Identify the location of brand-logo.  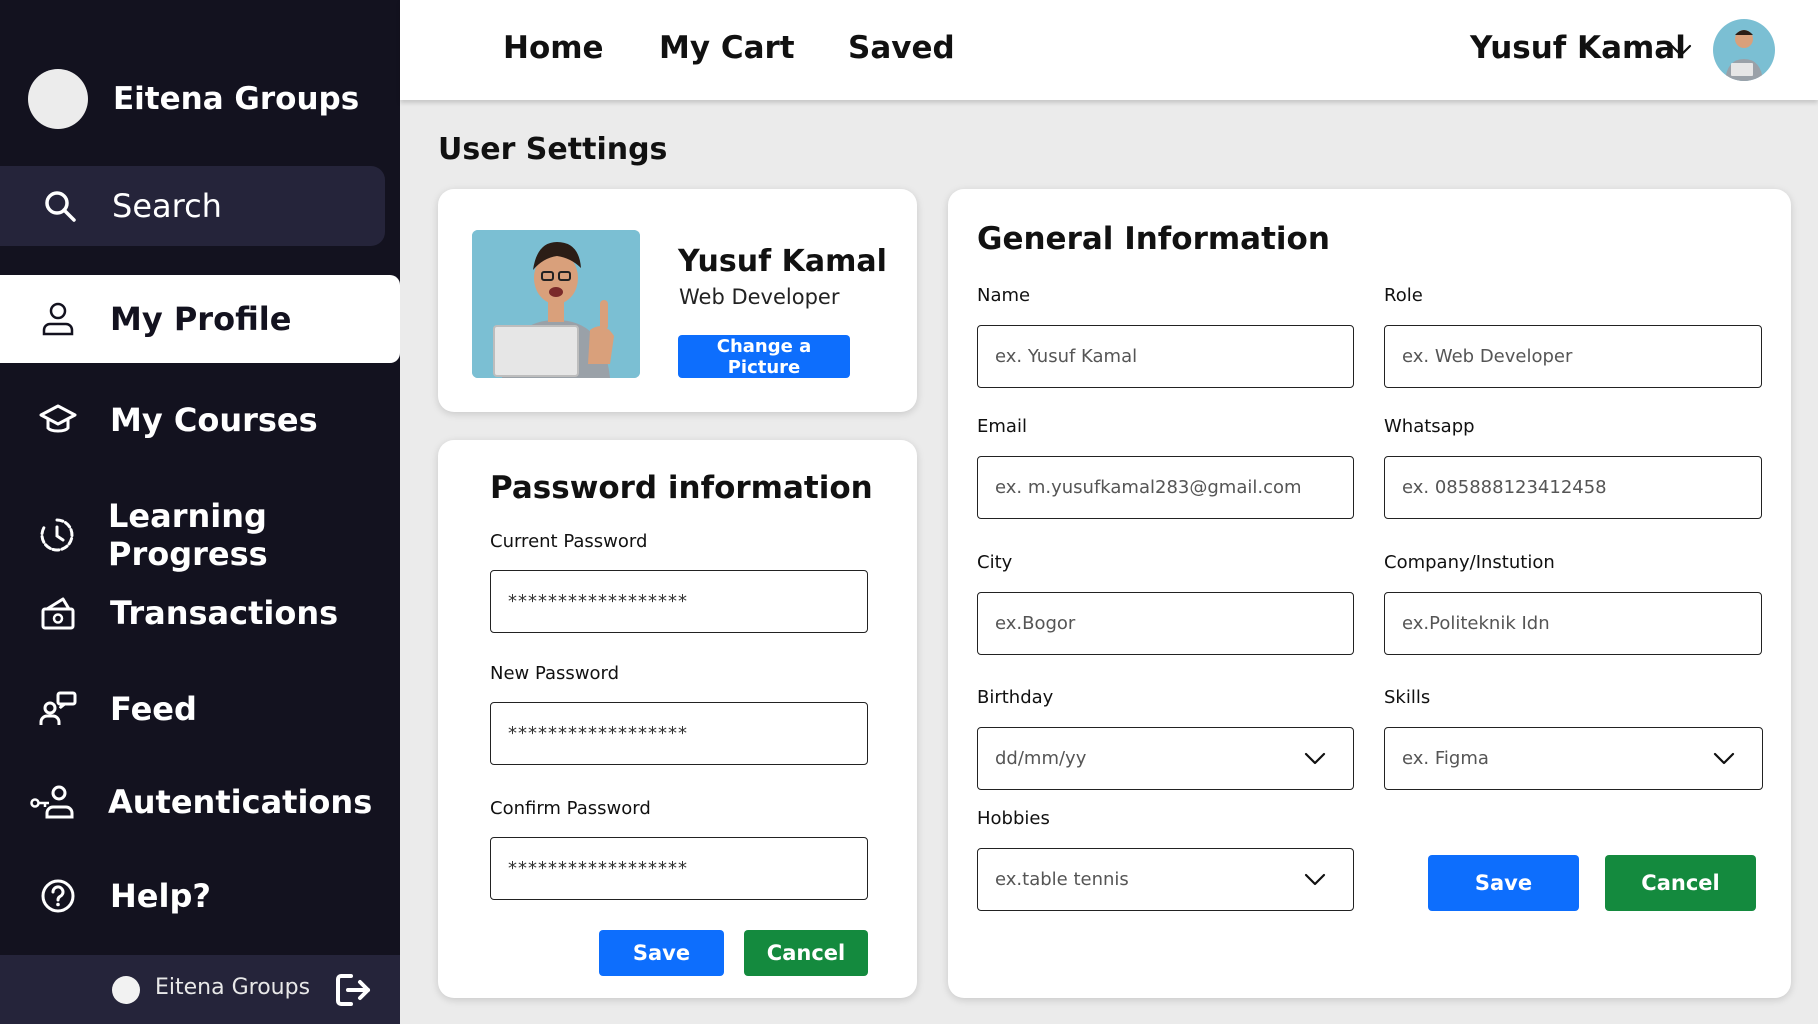
(58, 99).